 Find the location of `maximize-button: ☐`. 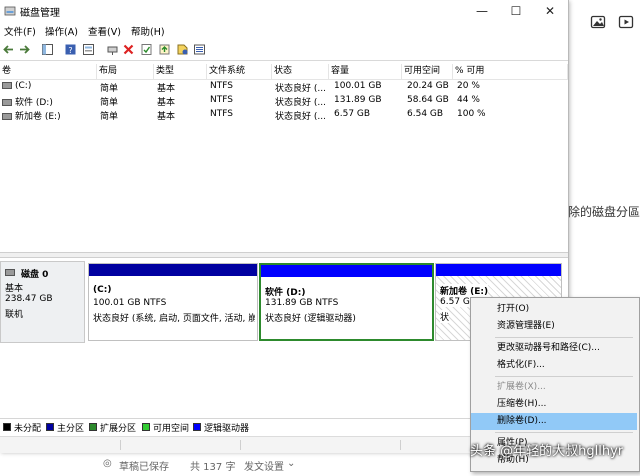

maximize-button: ☐ is located at coordinates (516, 11).